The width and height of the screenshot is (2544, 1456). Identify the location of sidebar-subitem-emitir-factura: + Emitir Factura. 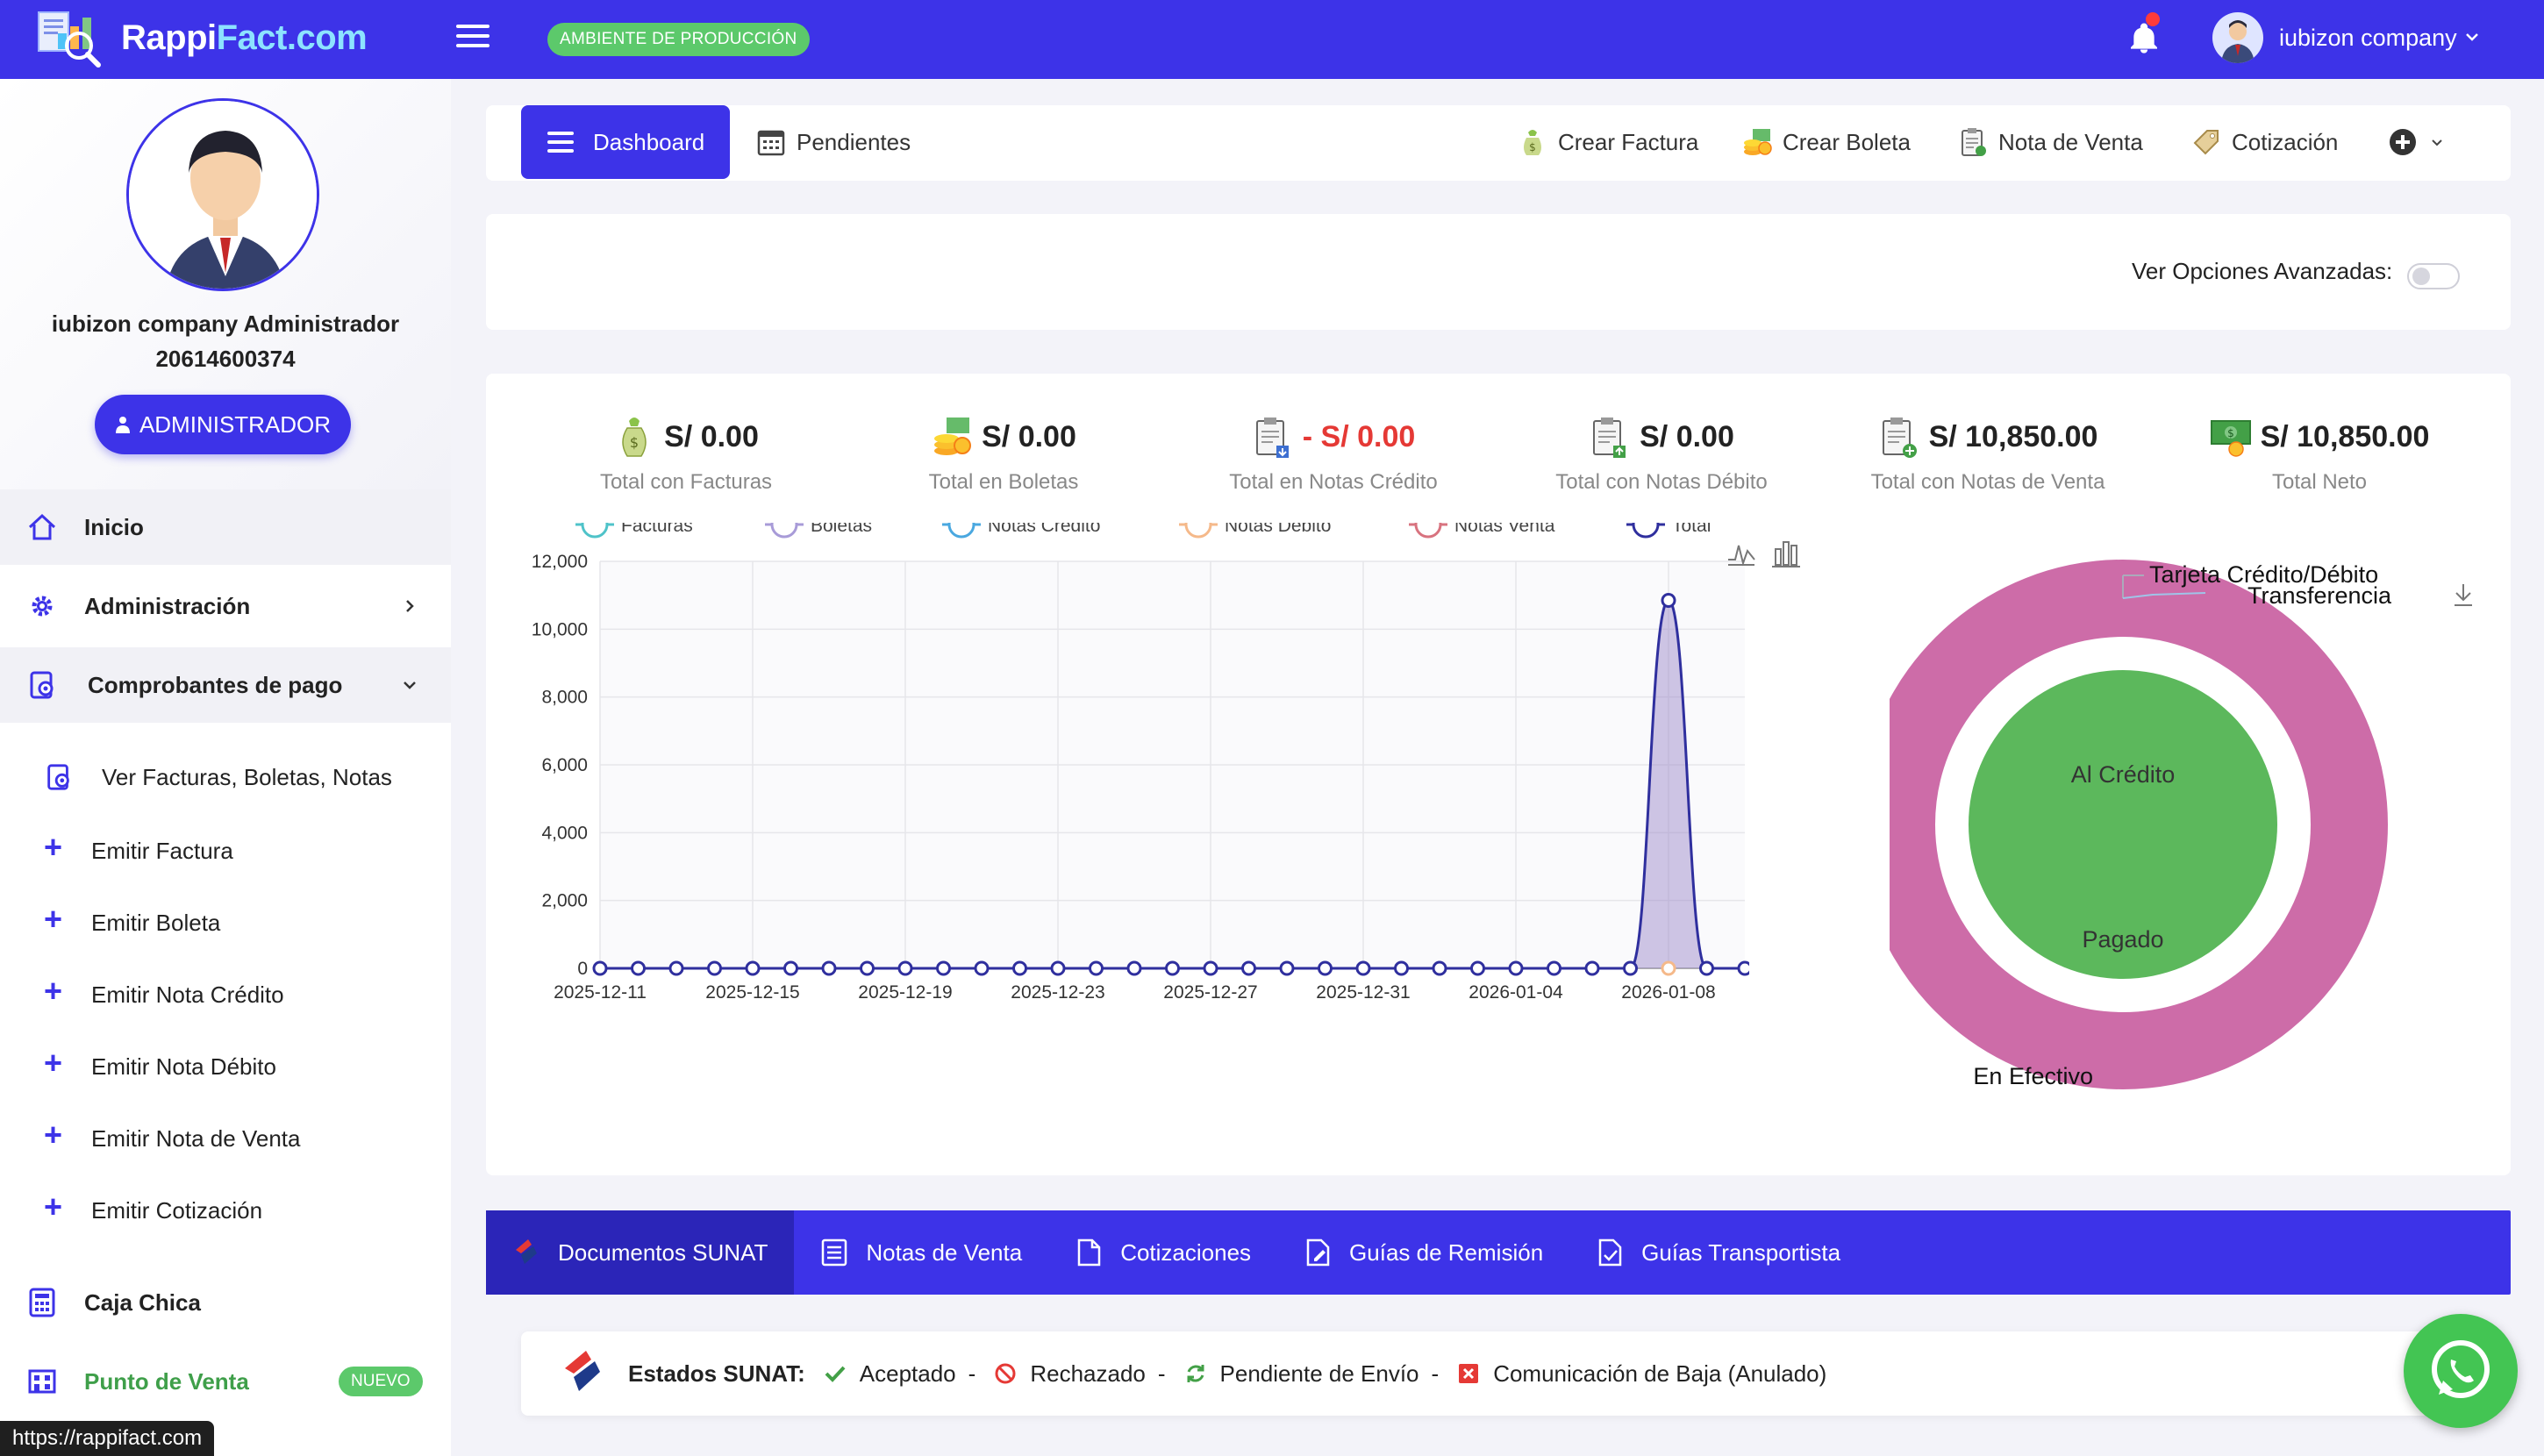
(225, 850).